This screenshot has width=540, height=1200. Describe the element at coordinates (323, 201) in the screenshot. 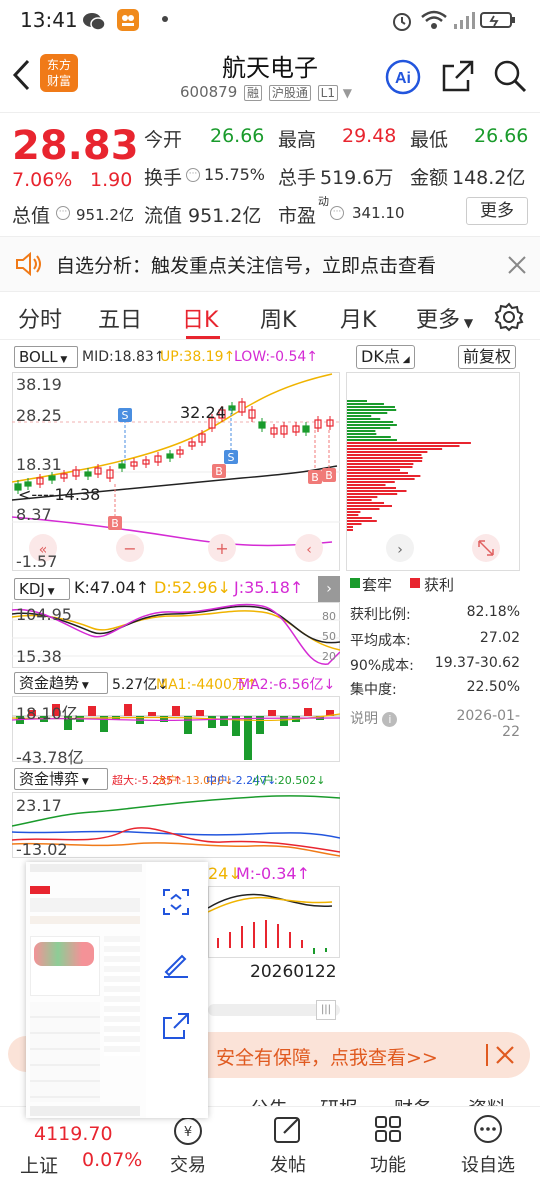

I see `pe-superscript: 动` at that location.